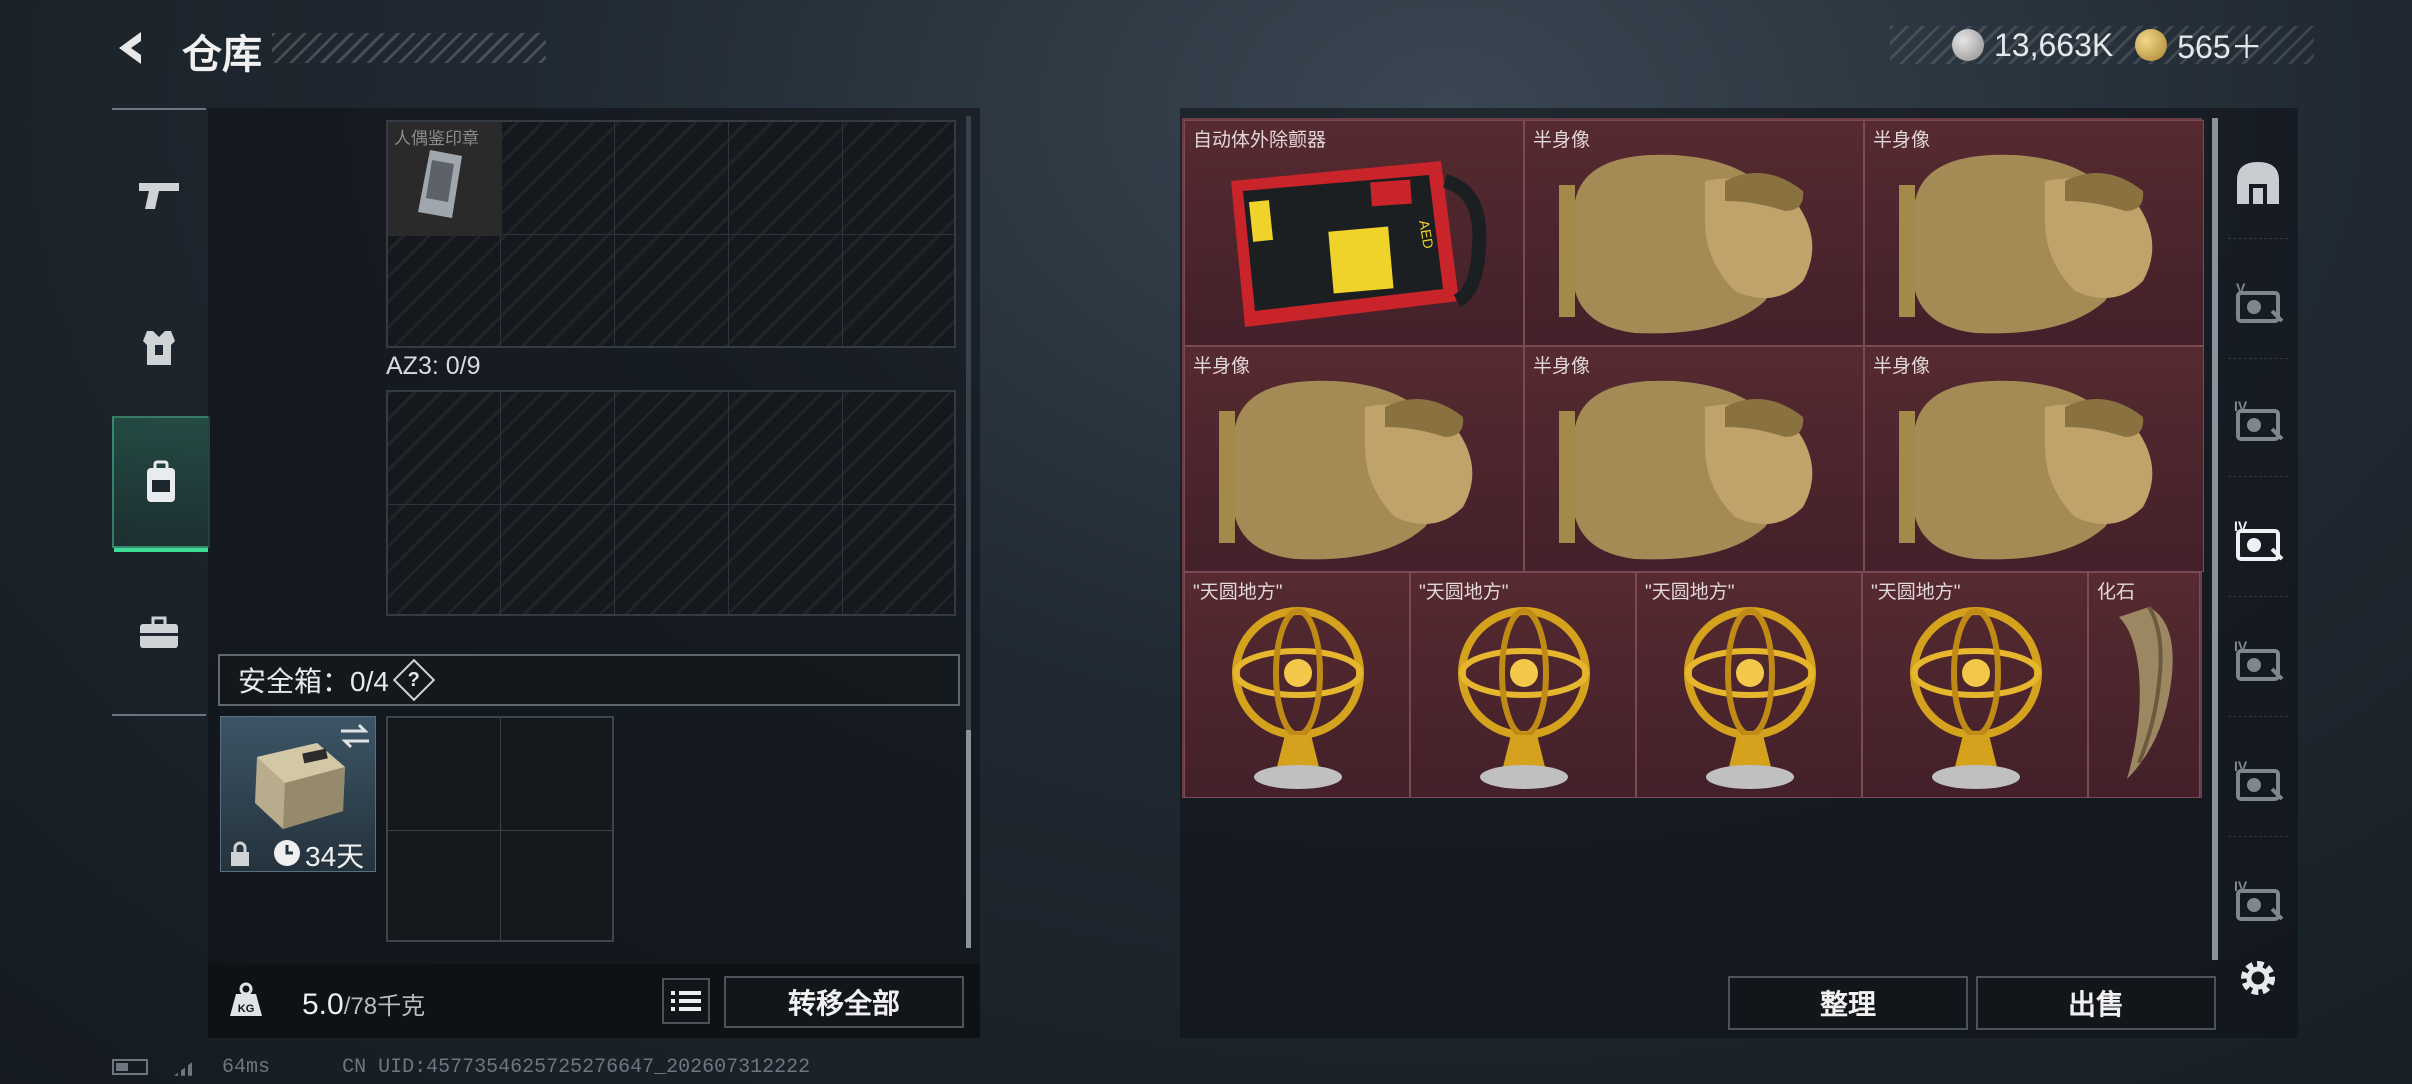 The height and width of the screenshot is (1084, 2412). I want to click on uid-readout: CN UID:4577354625725276647_202607312222, so click(576, 1067).